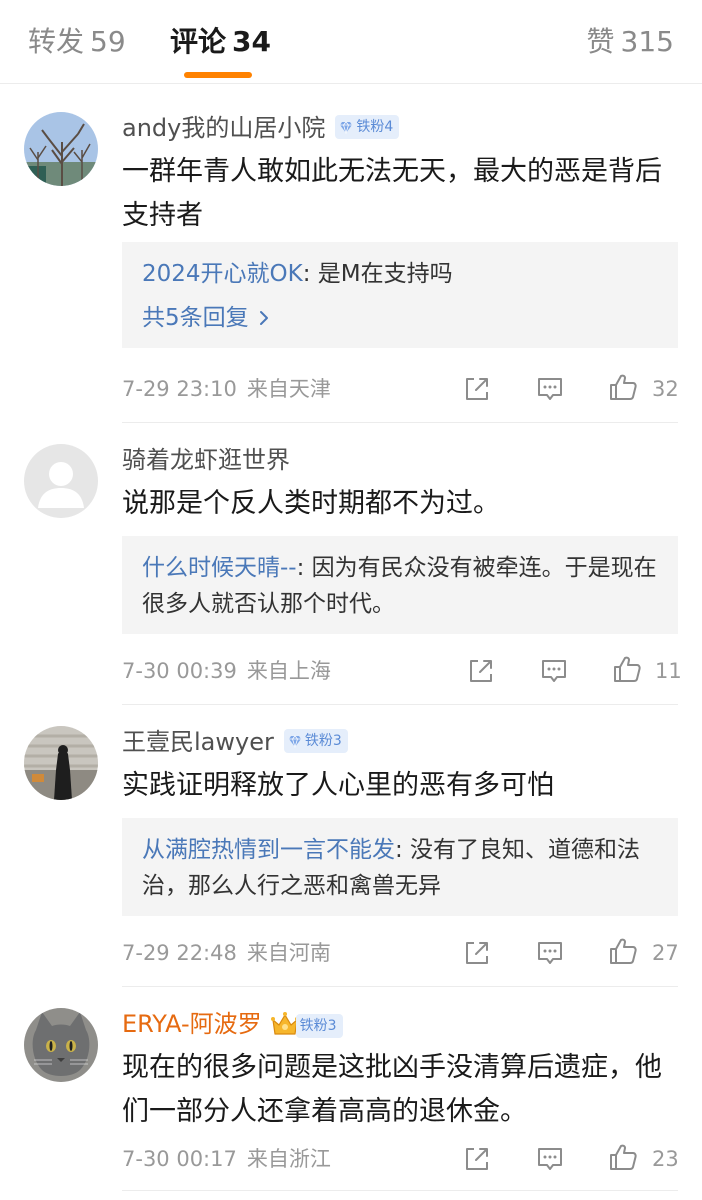  Describe the element at coordinates (665, 1159) in the screenshot. I see `like-count: 23` at that location.